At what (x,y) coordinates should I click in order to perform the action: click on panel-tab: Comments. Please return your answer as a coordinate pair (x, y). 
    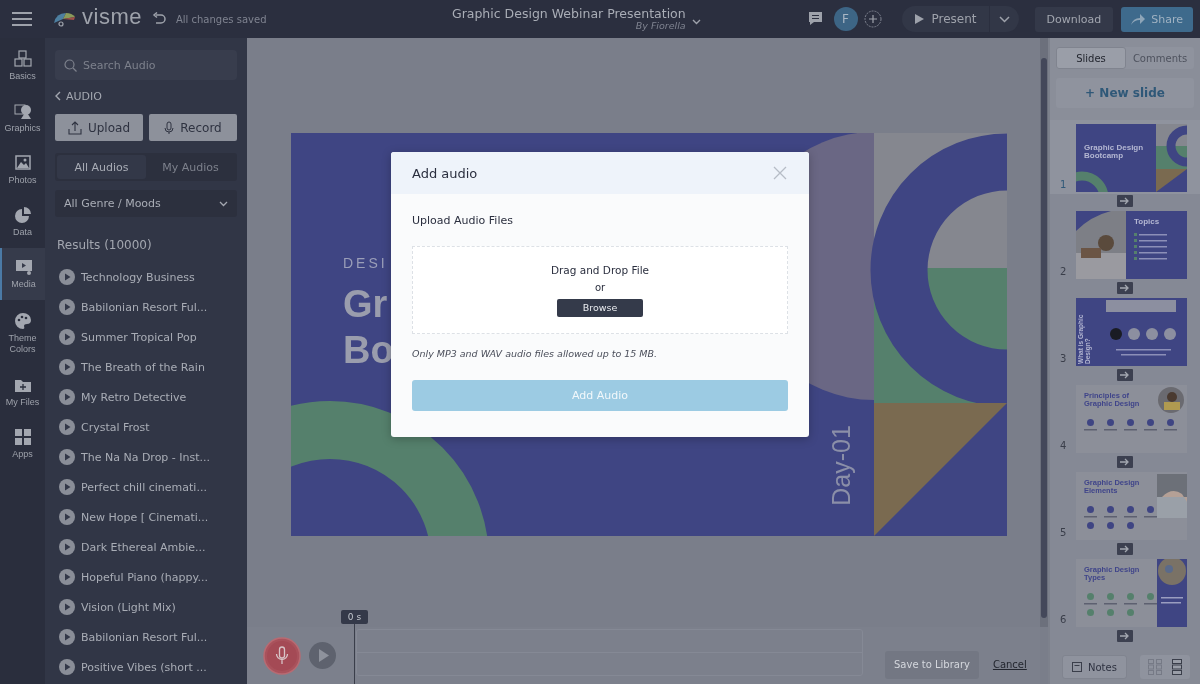
    Looking at the image, I should click on (1160, 58).